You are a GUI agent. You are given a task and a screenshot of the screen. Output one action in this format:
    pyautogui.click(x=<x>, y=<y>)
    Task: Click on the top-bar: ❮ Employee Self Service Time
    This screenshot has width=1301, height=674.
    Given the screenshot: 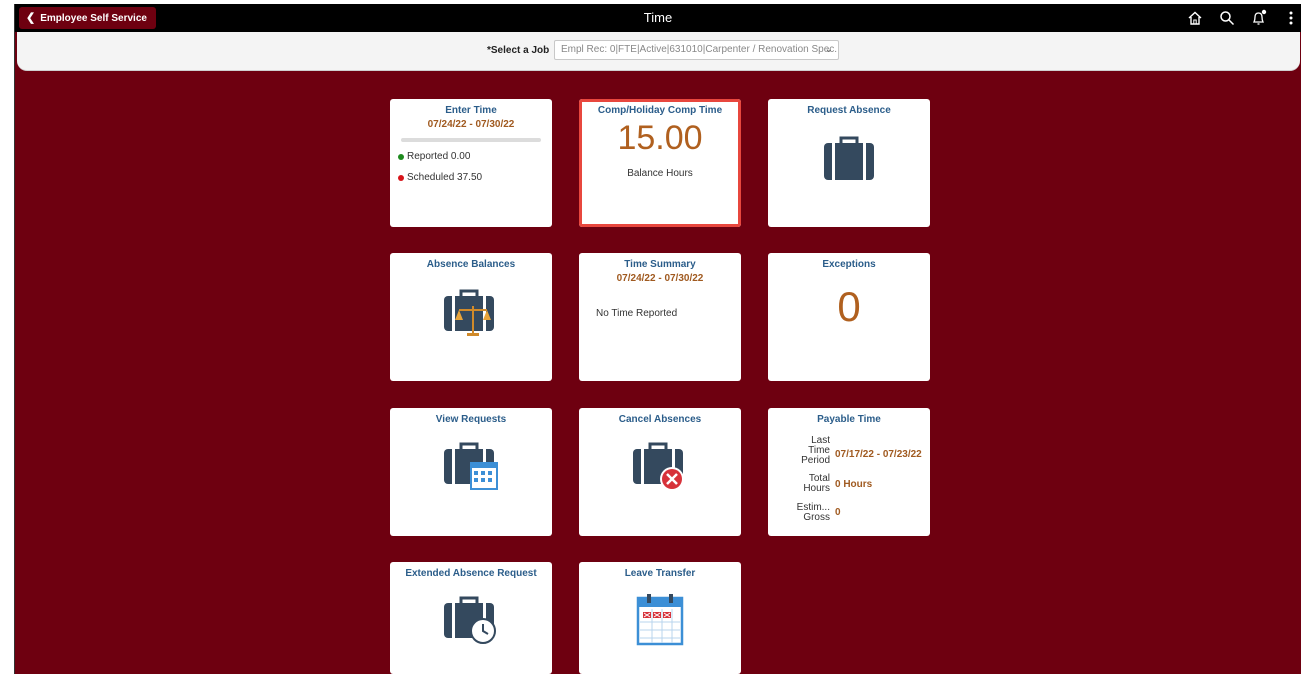 What is the action you would take?
    pyautogui.click(x=658, y=18)
    